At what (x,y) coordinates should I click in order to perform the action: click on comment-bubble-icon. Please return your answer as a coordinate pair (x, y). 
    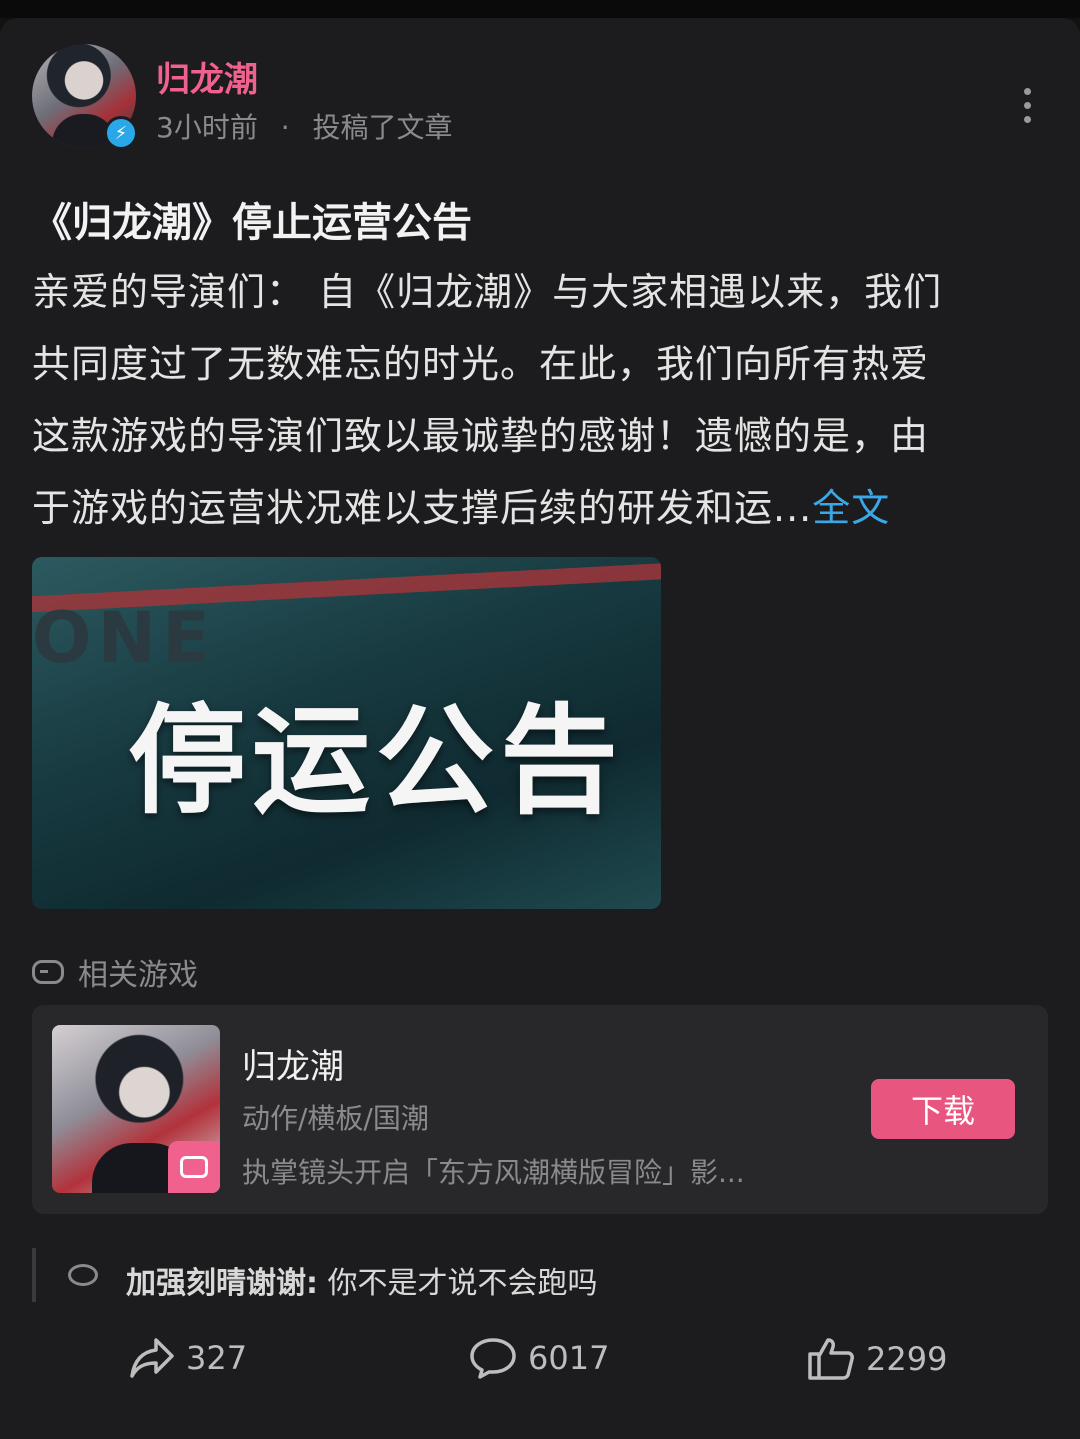
    Looking at the image, I should click on (83, 1275).